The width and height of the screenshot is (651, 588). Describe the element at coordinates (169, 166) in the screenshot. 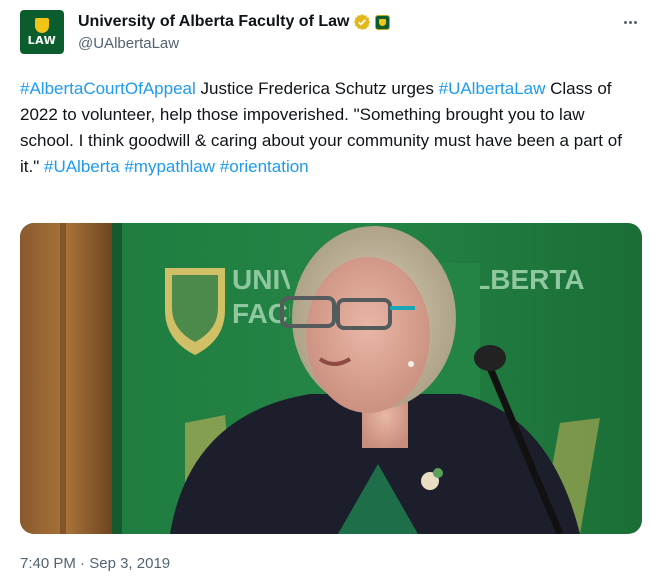

I see `hashtag-link: #mypathlaw` at that location.